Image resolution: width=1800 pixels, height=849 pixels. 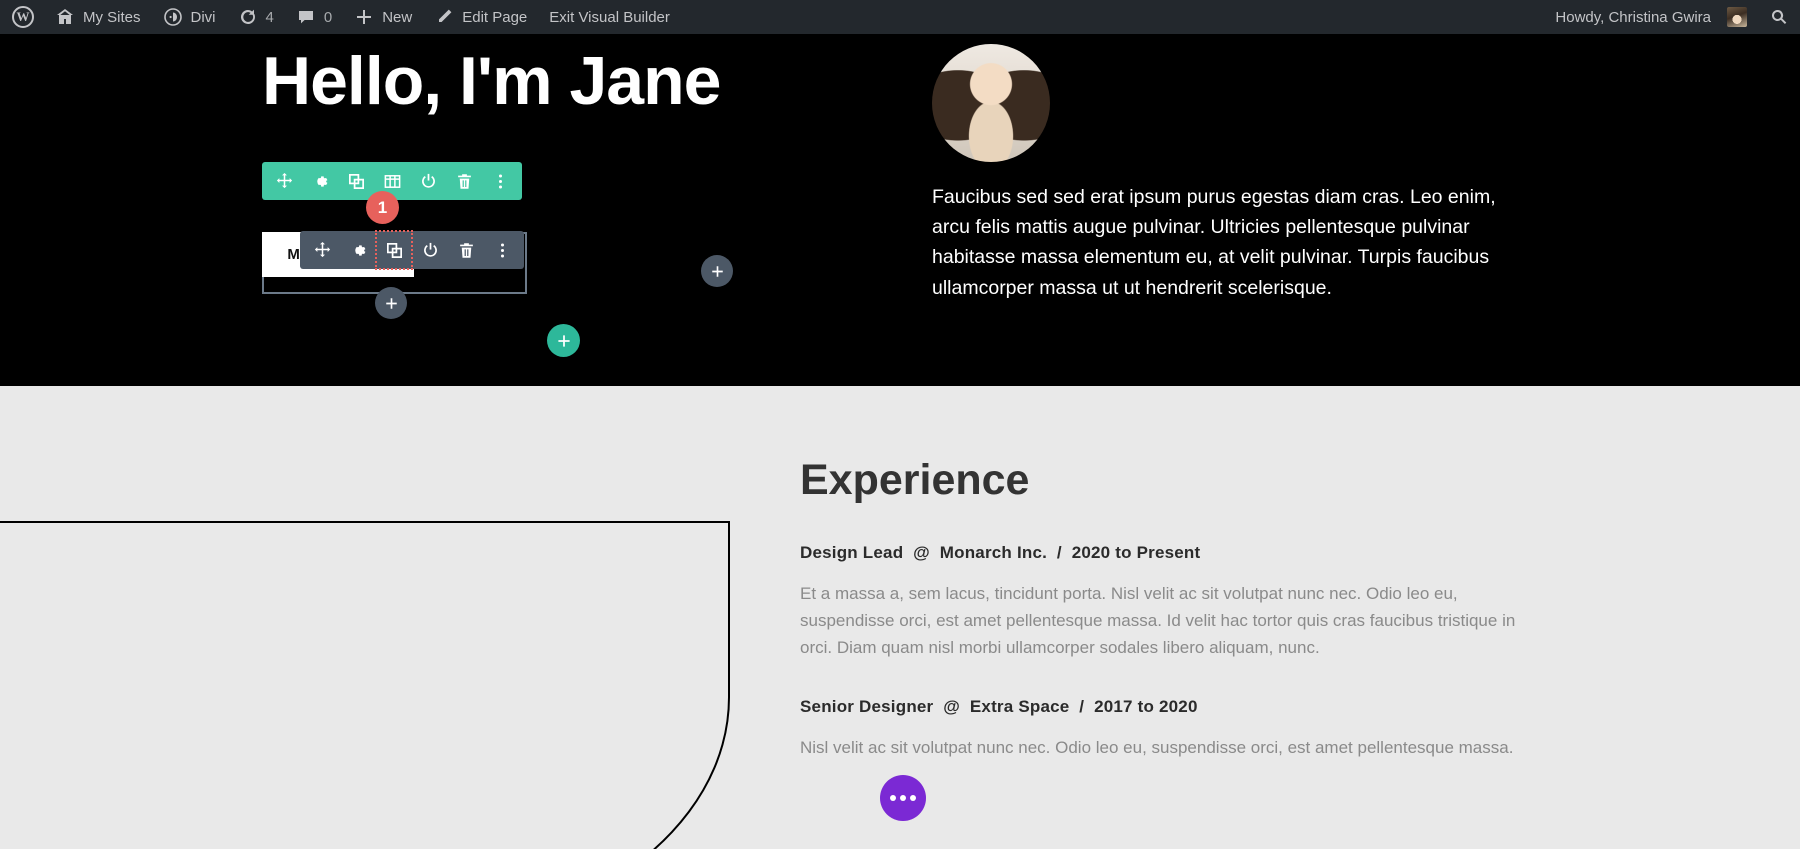 I want to click on adminbar-item-exit-visual-builder: Exit Visual Builder, so click(x=609, y=17).